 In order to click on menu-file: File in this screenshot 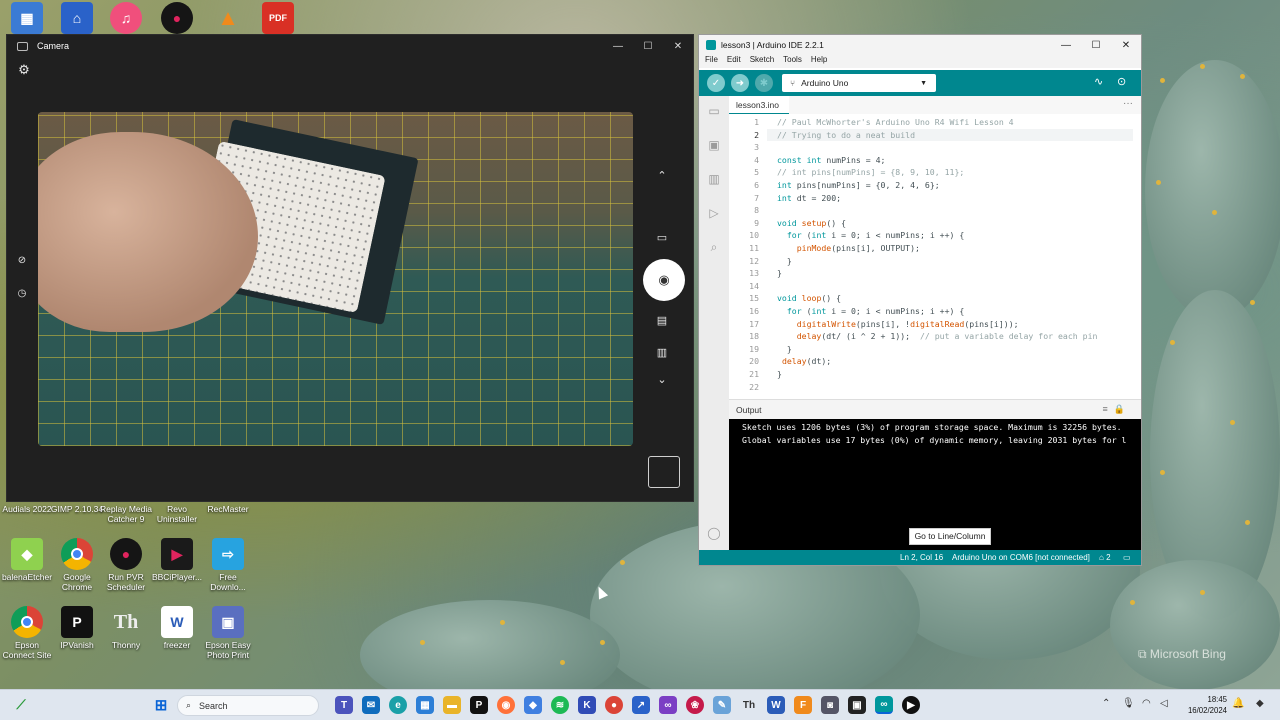, I will do `click(711, 61)`.